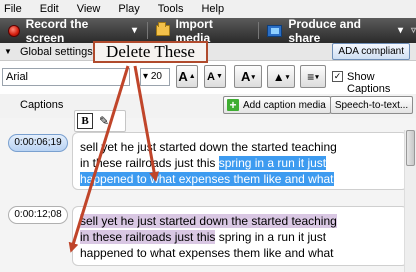 The image size is (416, 272). Describe the element at coordinates (148, 237) in the screenshot. I see `caption-text-highlighted: in these railroads just this` at that location.